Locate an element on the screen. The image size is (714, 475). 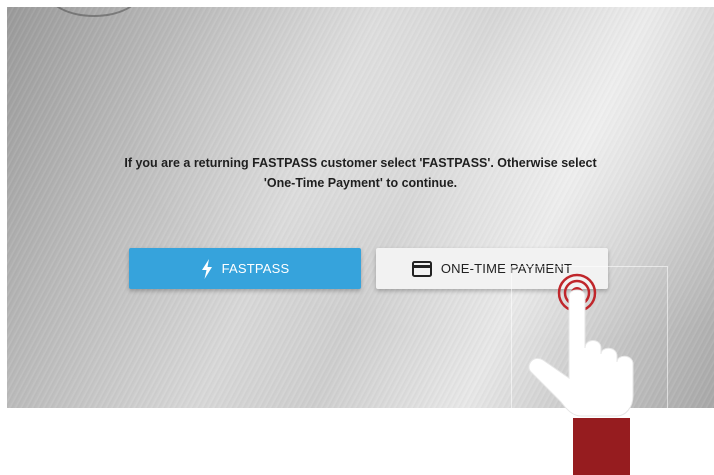
lightning-bolt-icon is located at coordinates (207, 268).